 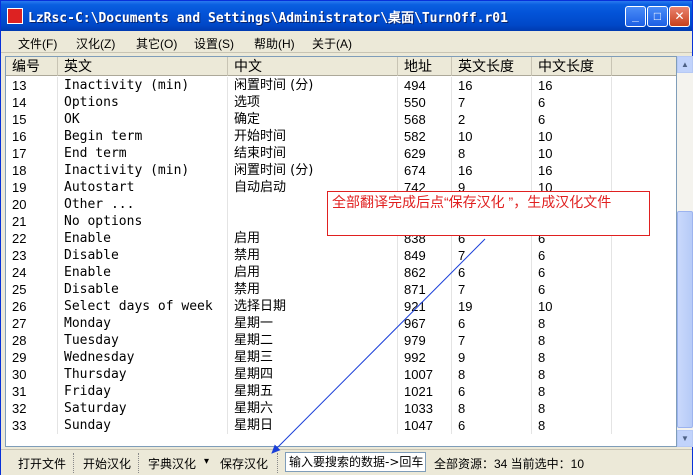 I want to click on cell-chinese: 星期六, so click(x=313, y=408).